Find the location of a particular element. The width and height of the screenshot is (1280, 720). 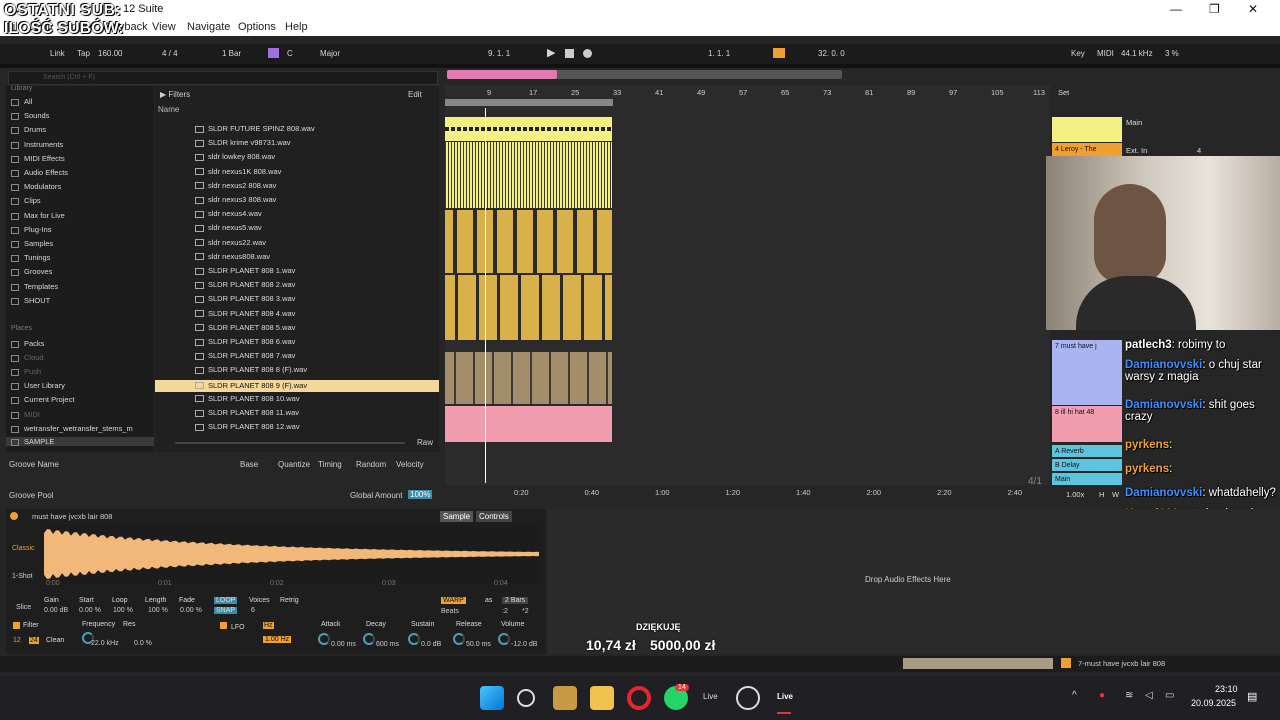

tap-button: Tap is located at coordinates (83, 53).